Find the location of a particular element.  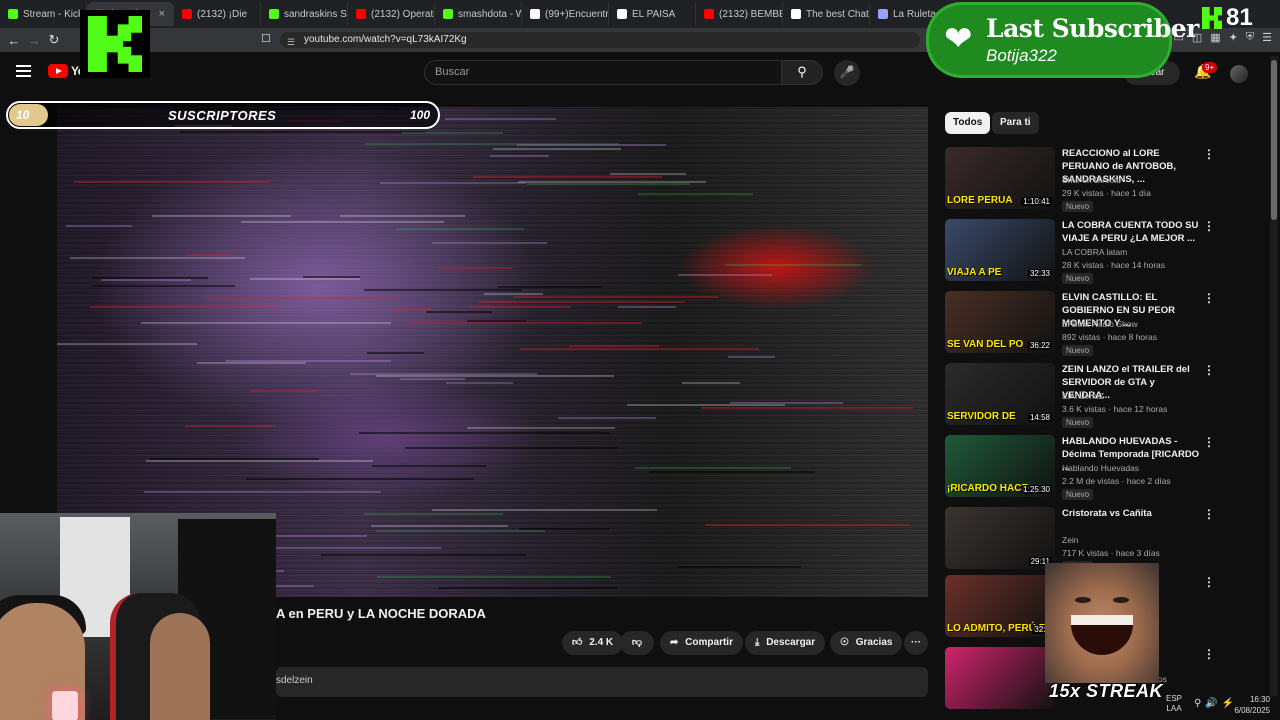

video-duration: 1:10:41 is located at coordinates (1036, 201).